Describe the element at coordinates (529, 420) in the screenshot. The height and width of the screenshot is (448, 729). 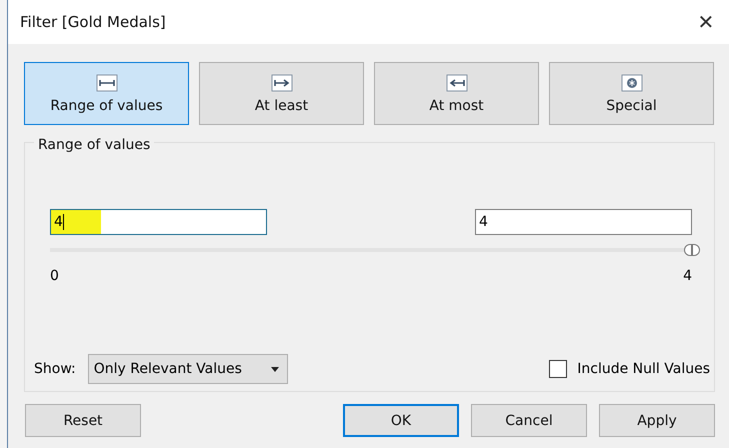
I see `dialog-button: Cancel` at that location.